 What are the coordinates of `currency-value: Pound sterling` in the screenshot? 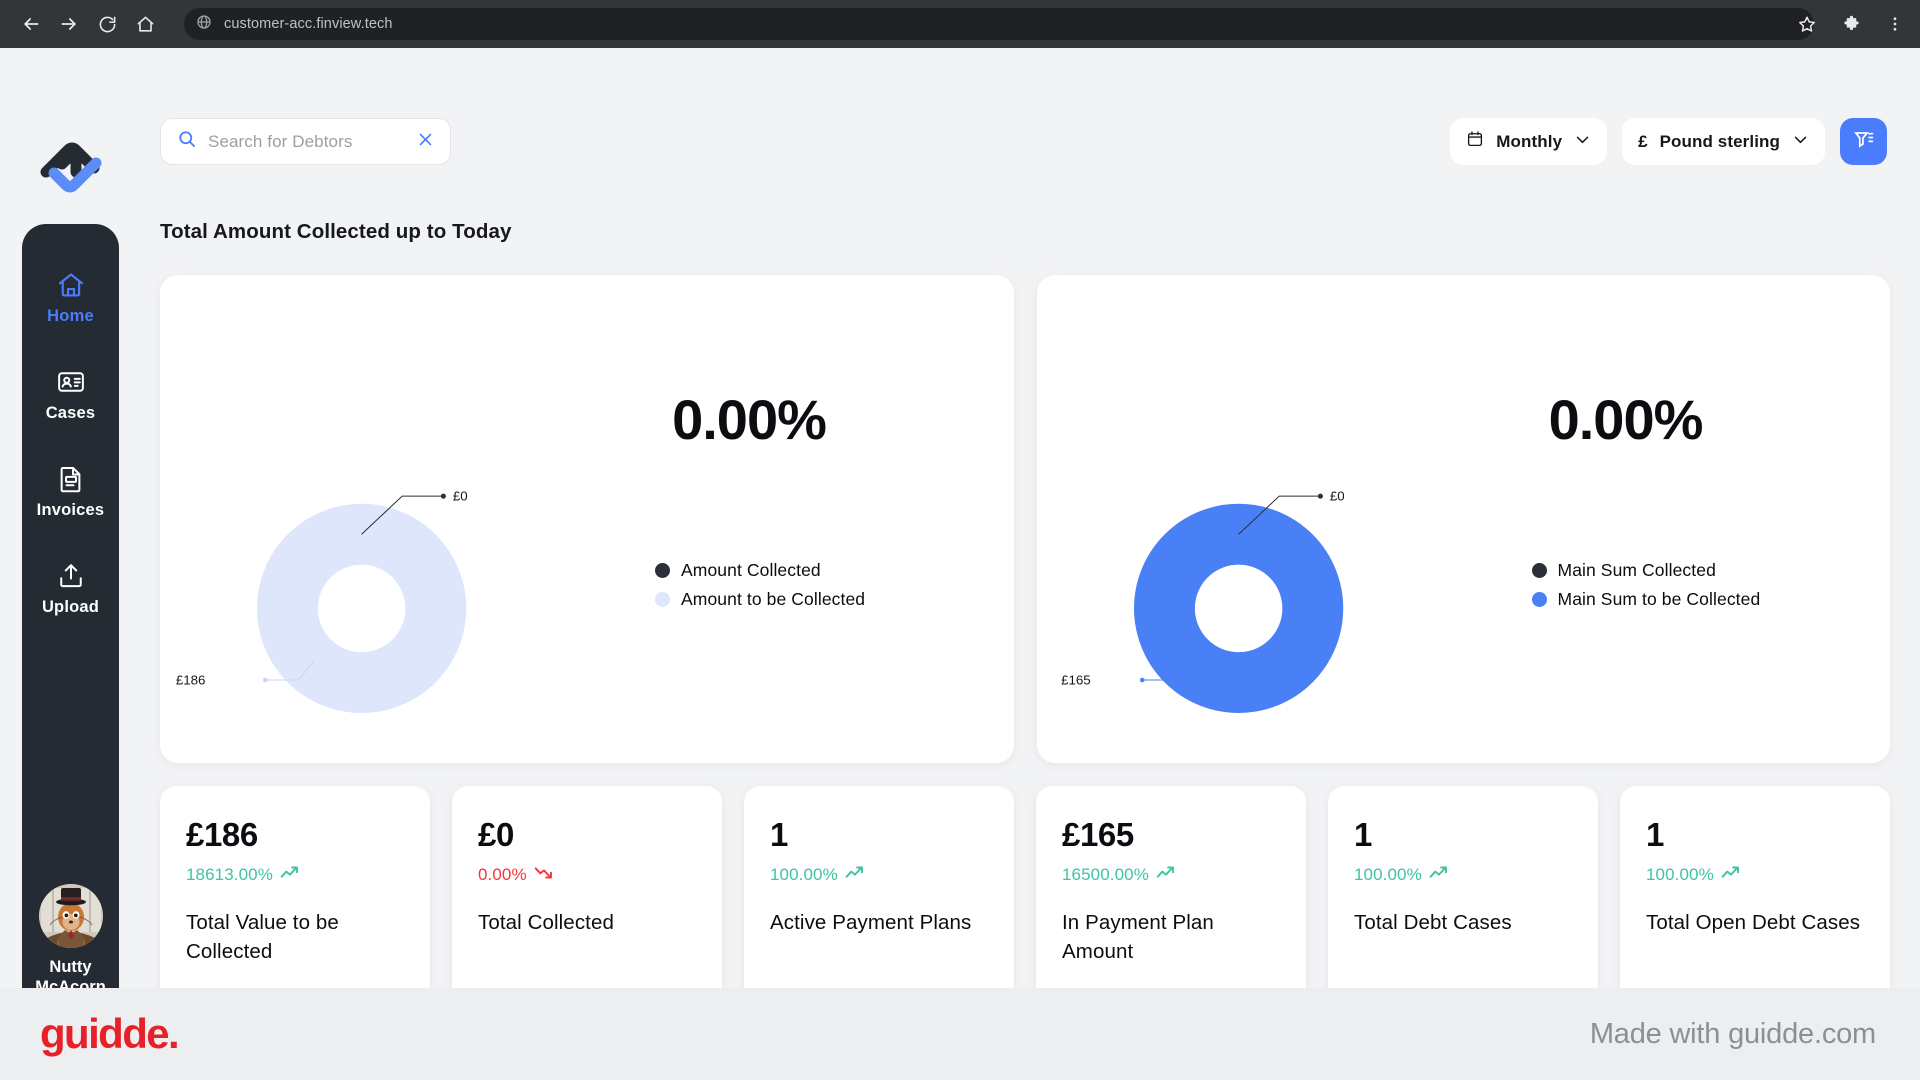 It's located at (1719, 141).